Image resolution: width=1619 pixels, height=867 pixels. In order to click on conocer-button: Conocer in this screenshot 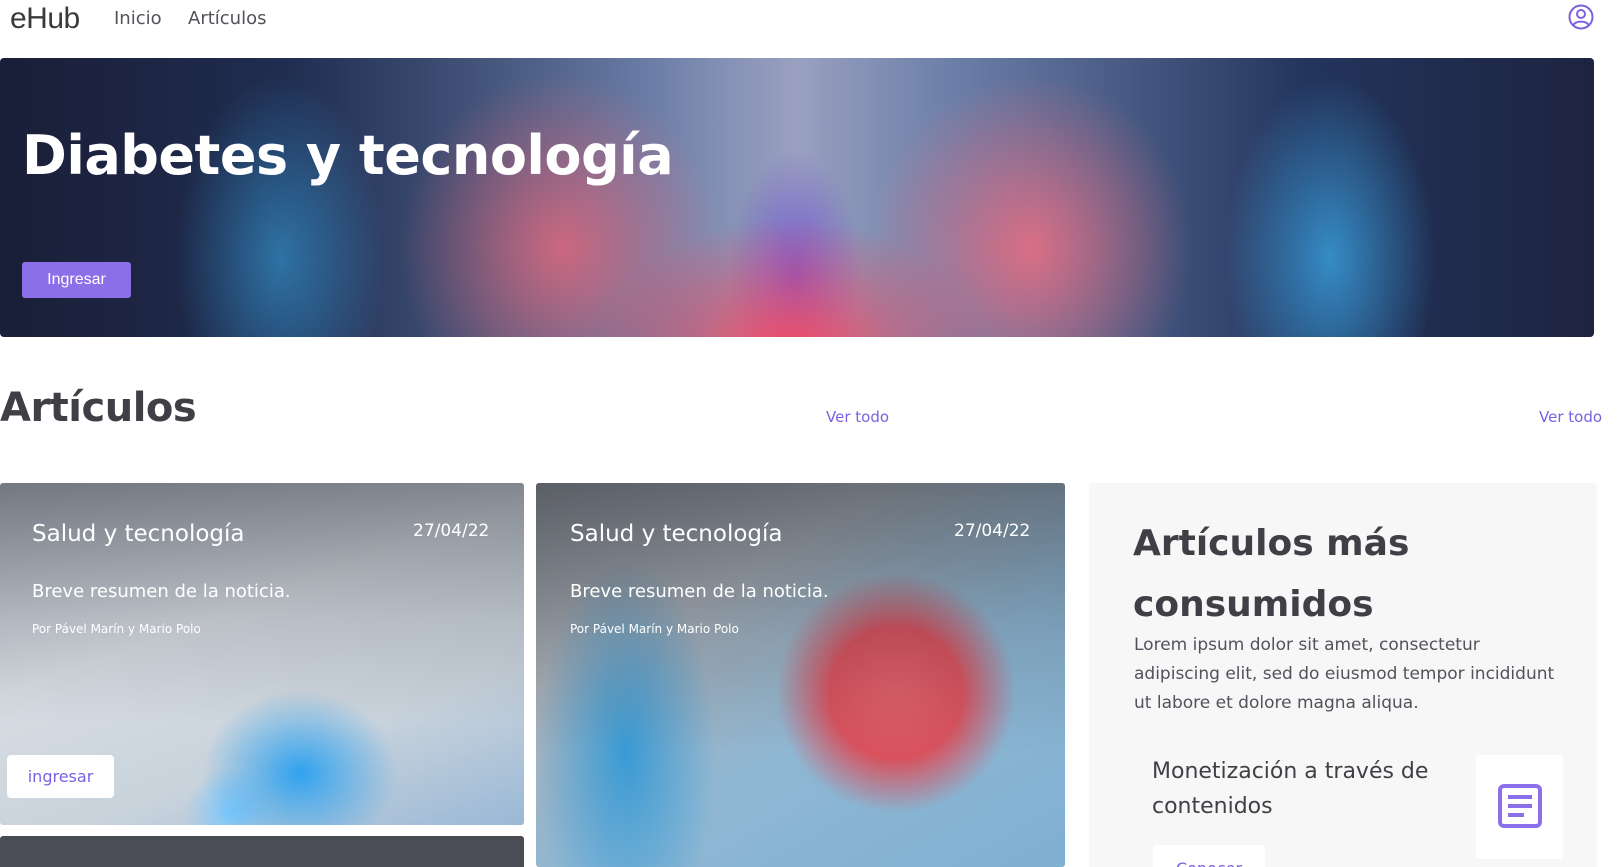, I will do `click(1209, 856)`.